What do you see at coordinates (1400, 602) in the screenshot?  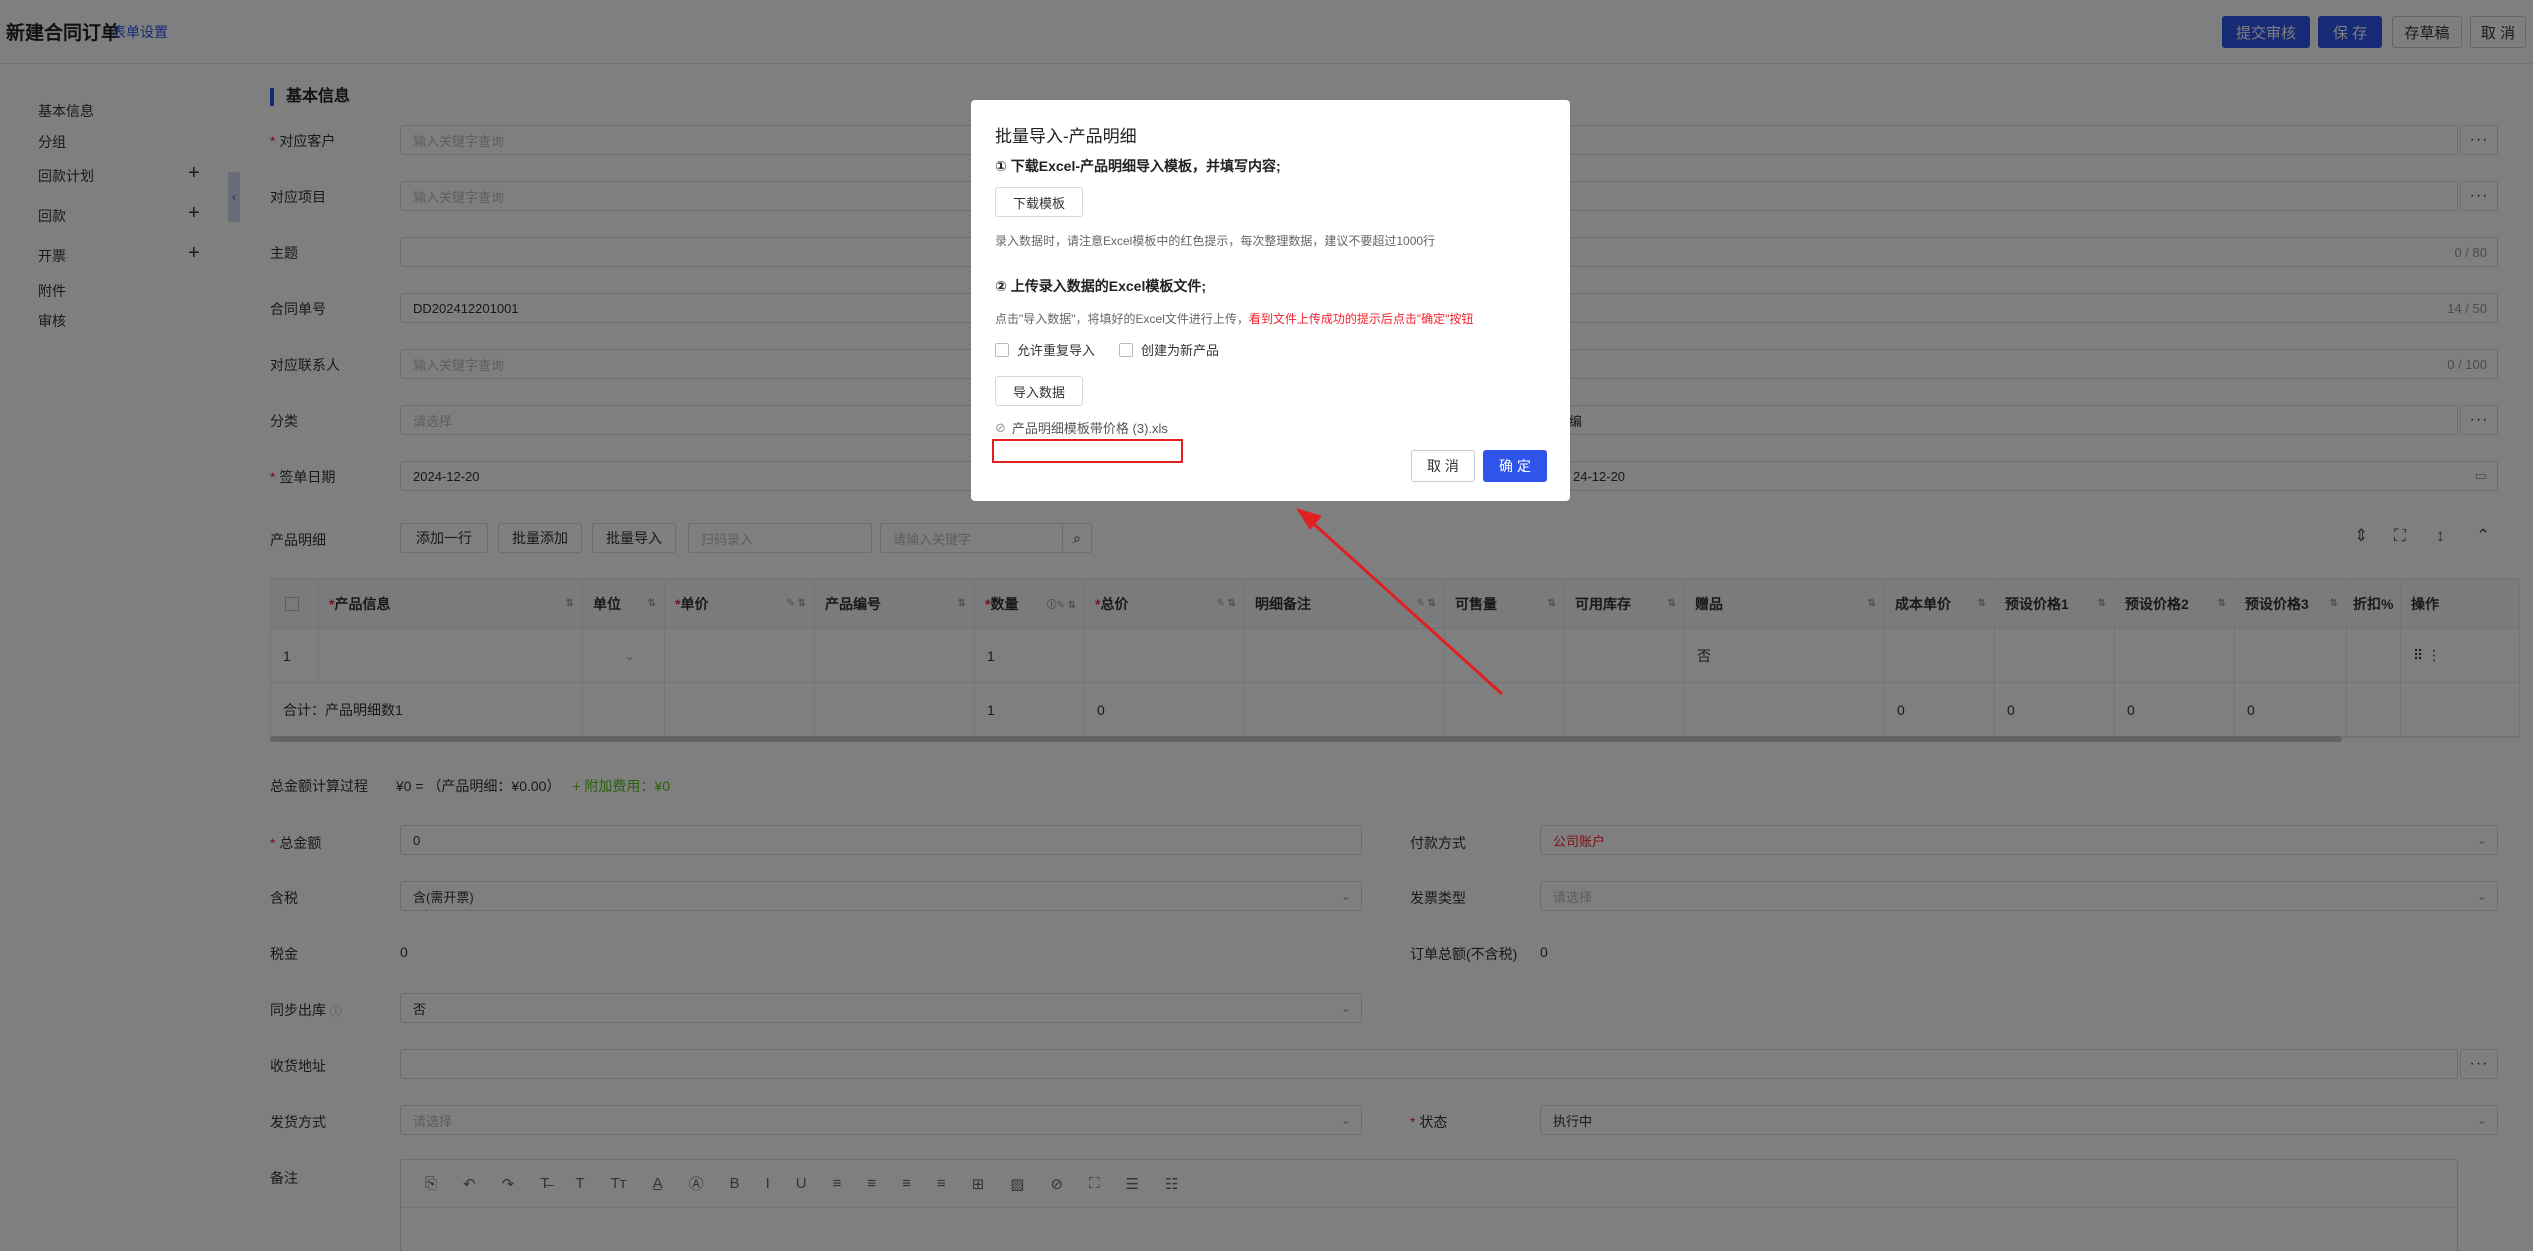 I see `annotation-arrow` at bounding box center [1400, 602].